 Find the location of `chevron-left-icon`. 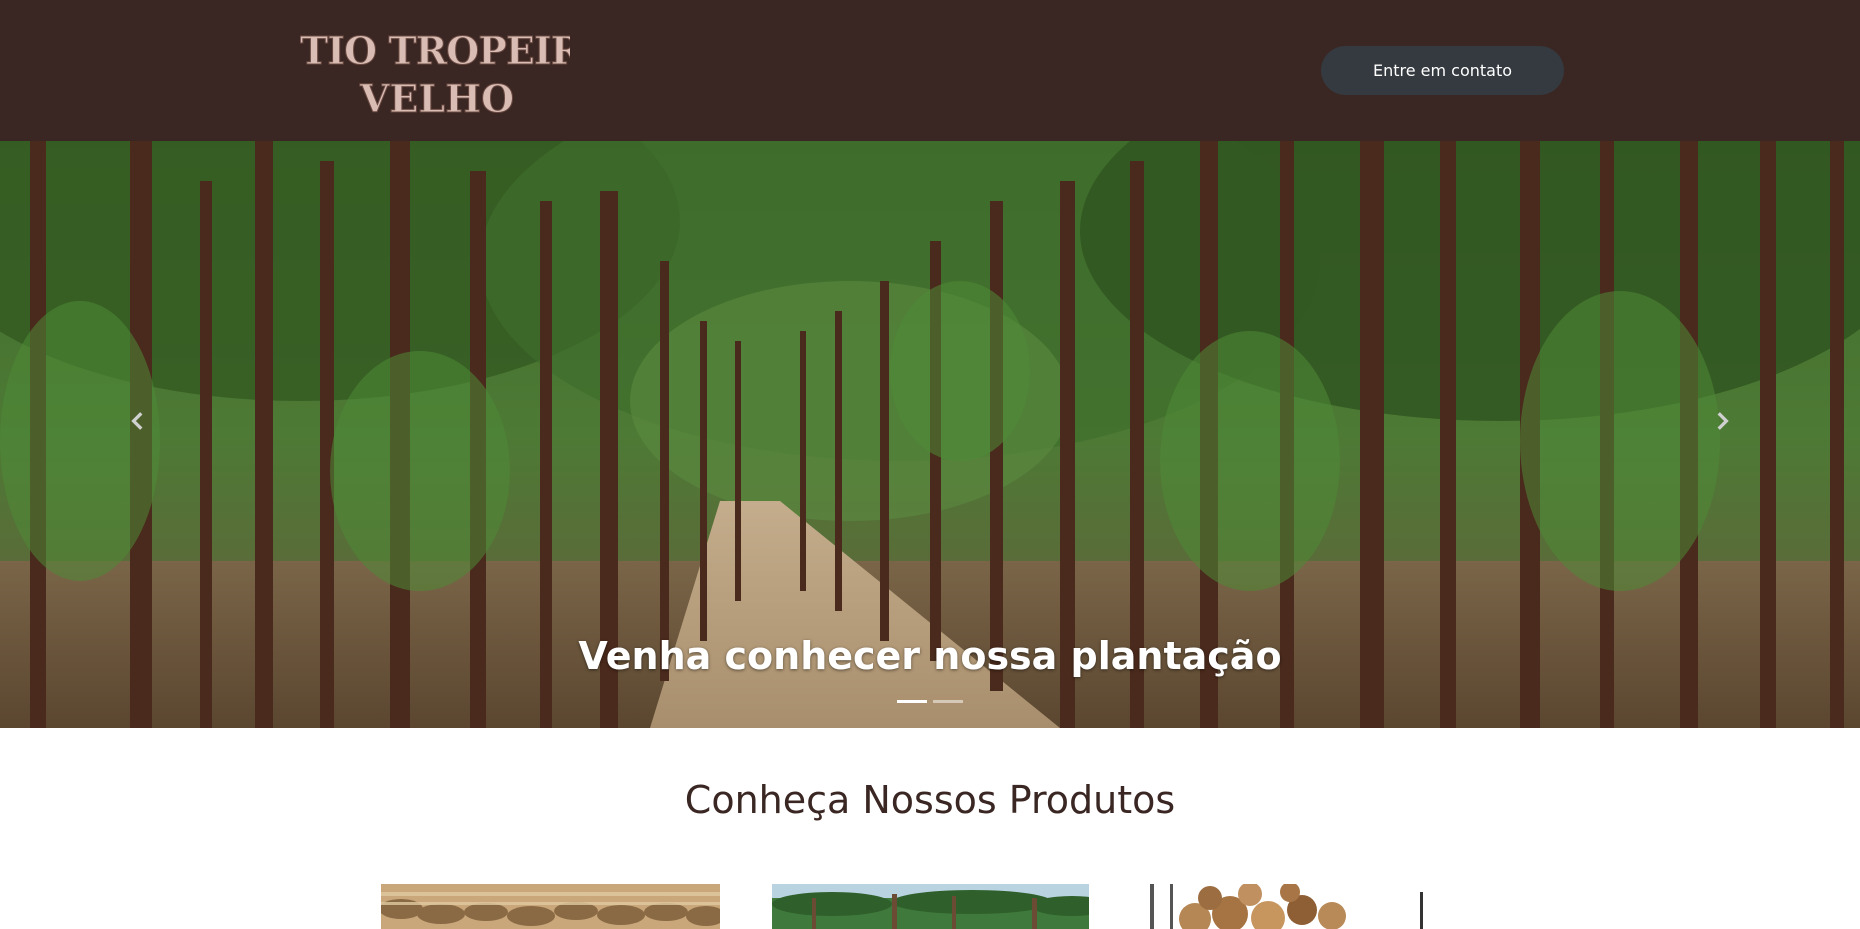

chevron-left-icon is located at coordinates (137, 421).